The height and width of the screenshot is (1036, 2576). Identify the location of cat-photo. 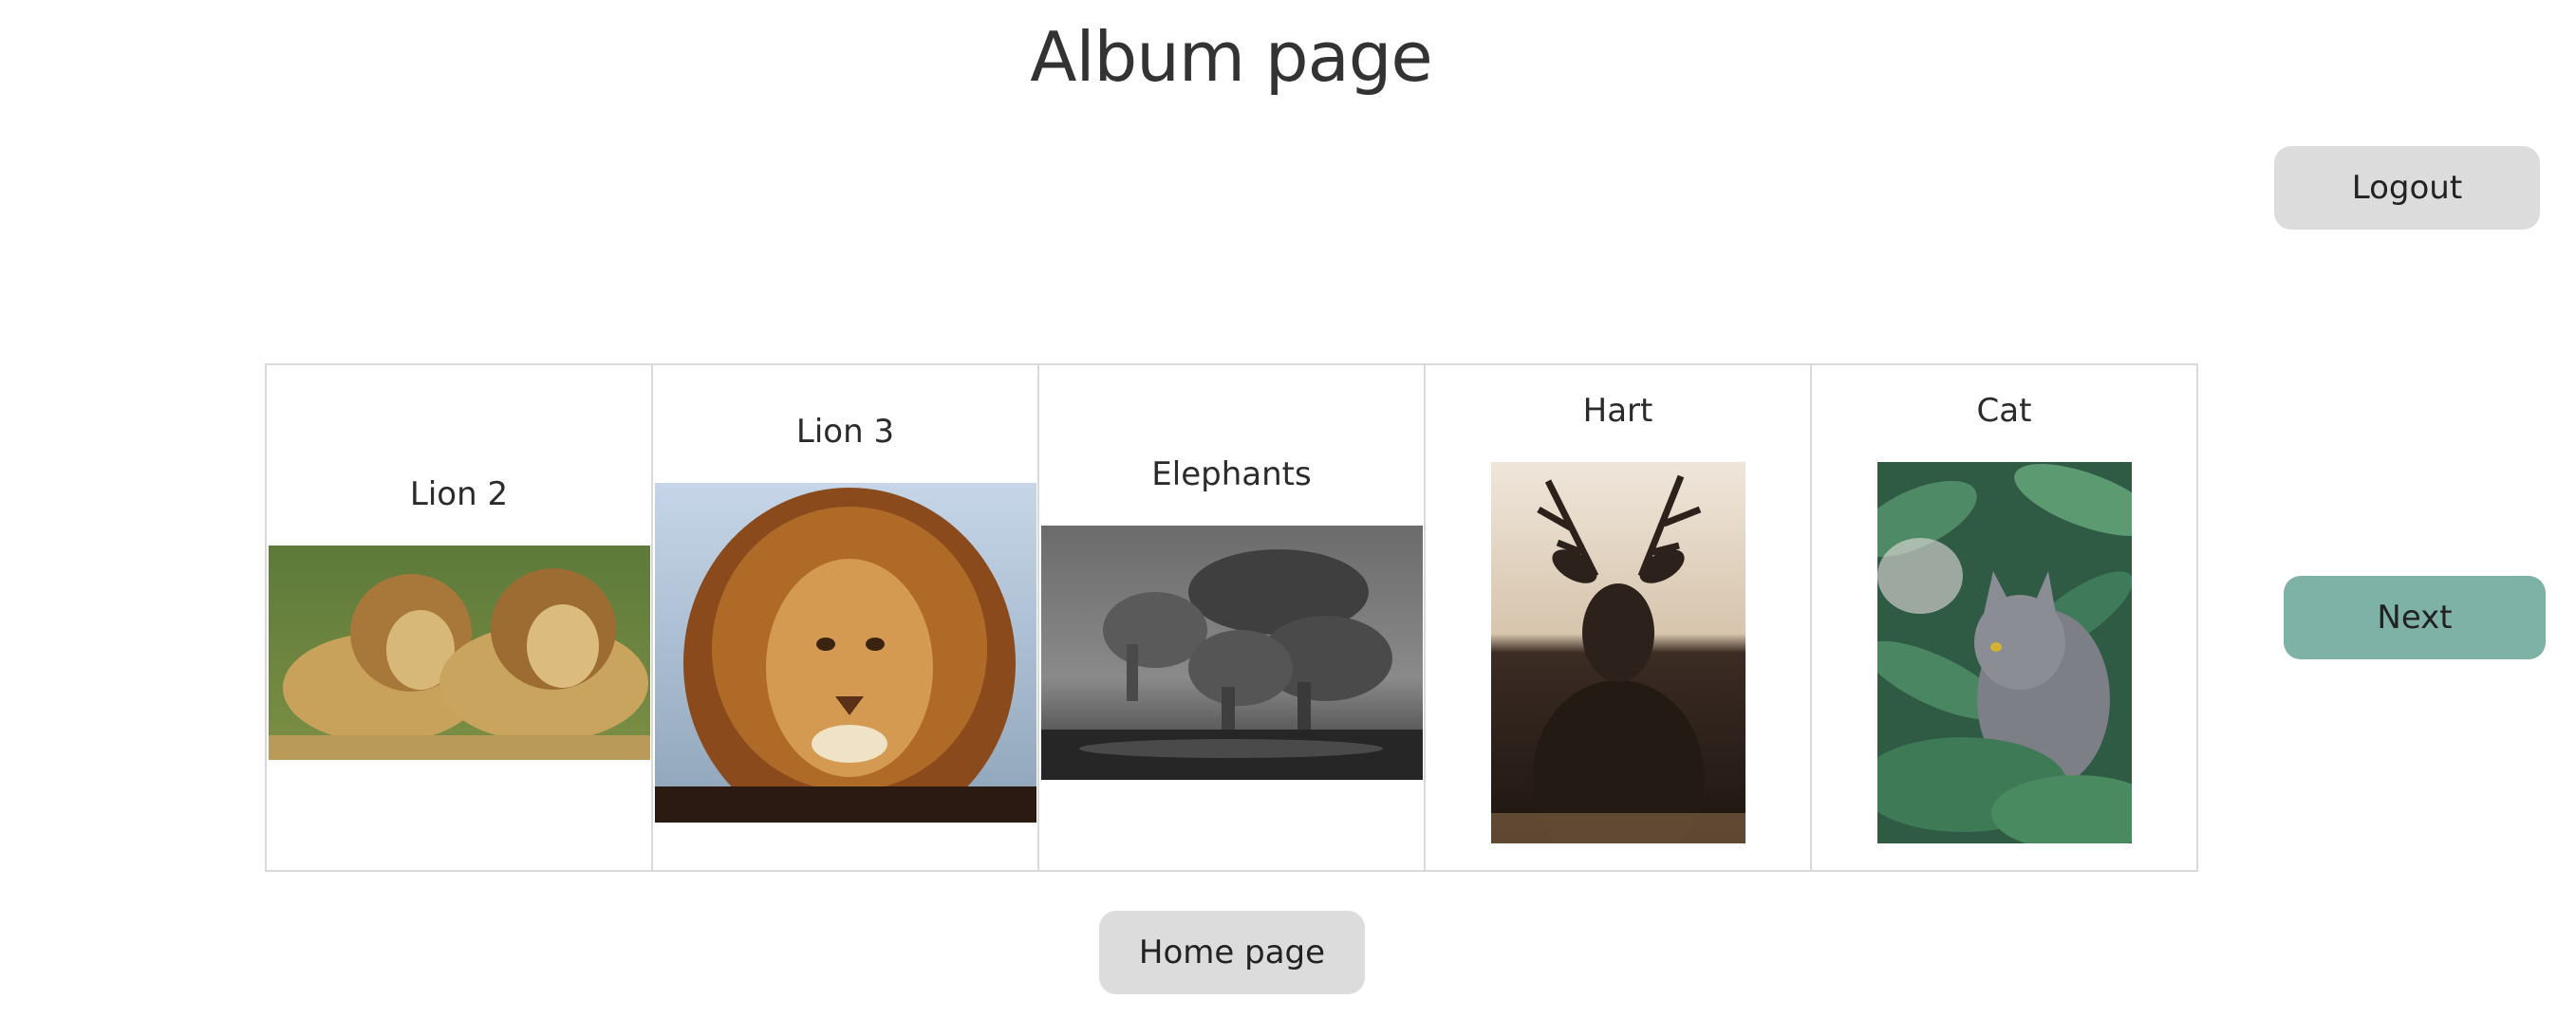
(2004, 652).